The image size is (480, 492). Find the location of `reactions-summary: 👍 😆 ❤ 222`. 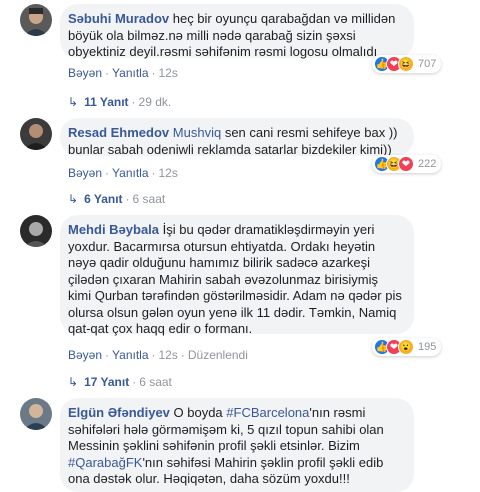

reactions-summary: 👍 😆 ❤ 222 is located at coordinates (407, 164).